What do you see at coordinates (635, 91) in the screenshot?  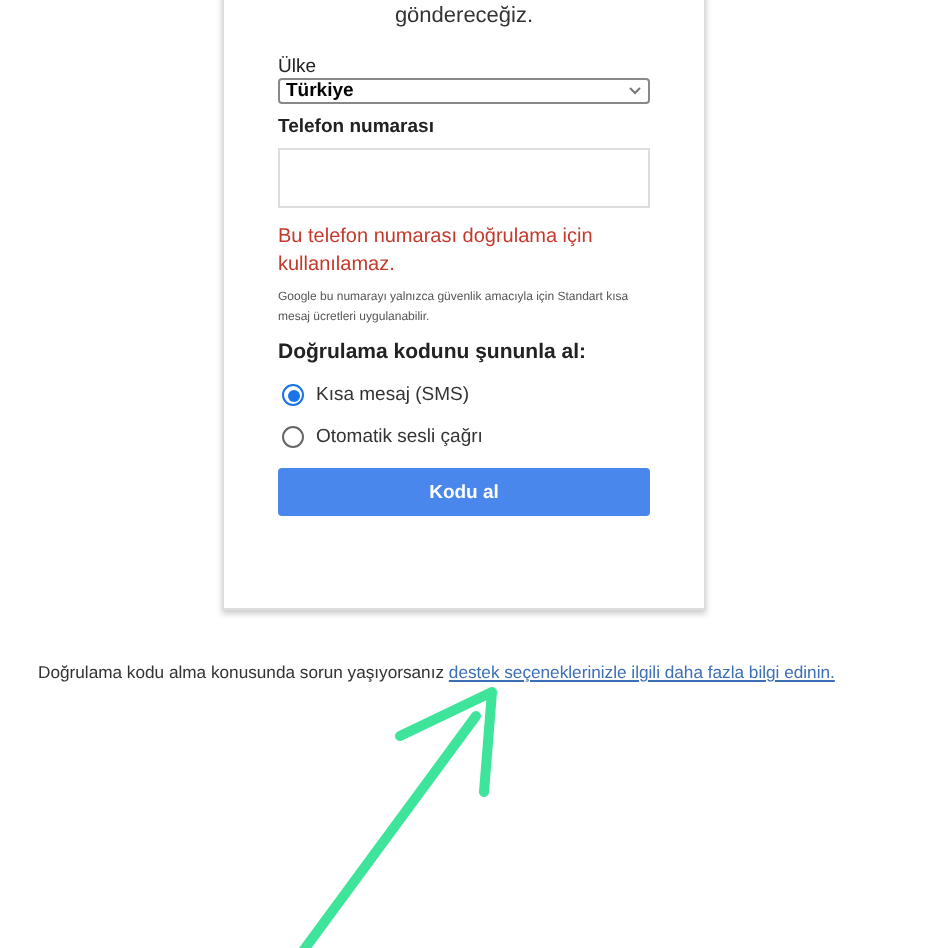 I see `chevron-down-icon` at bounding box center [635, 91].